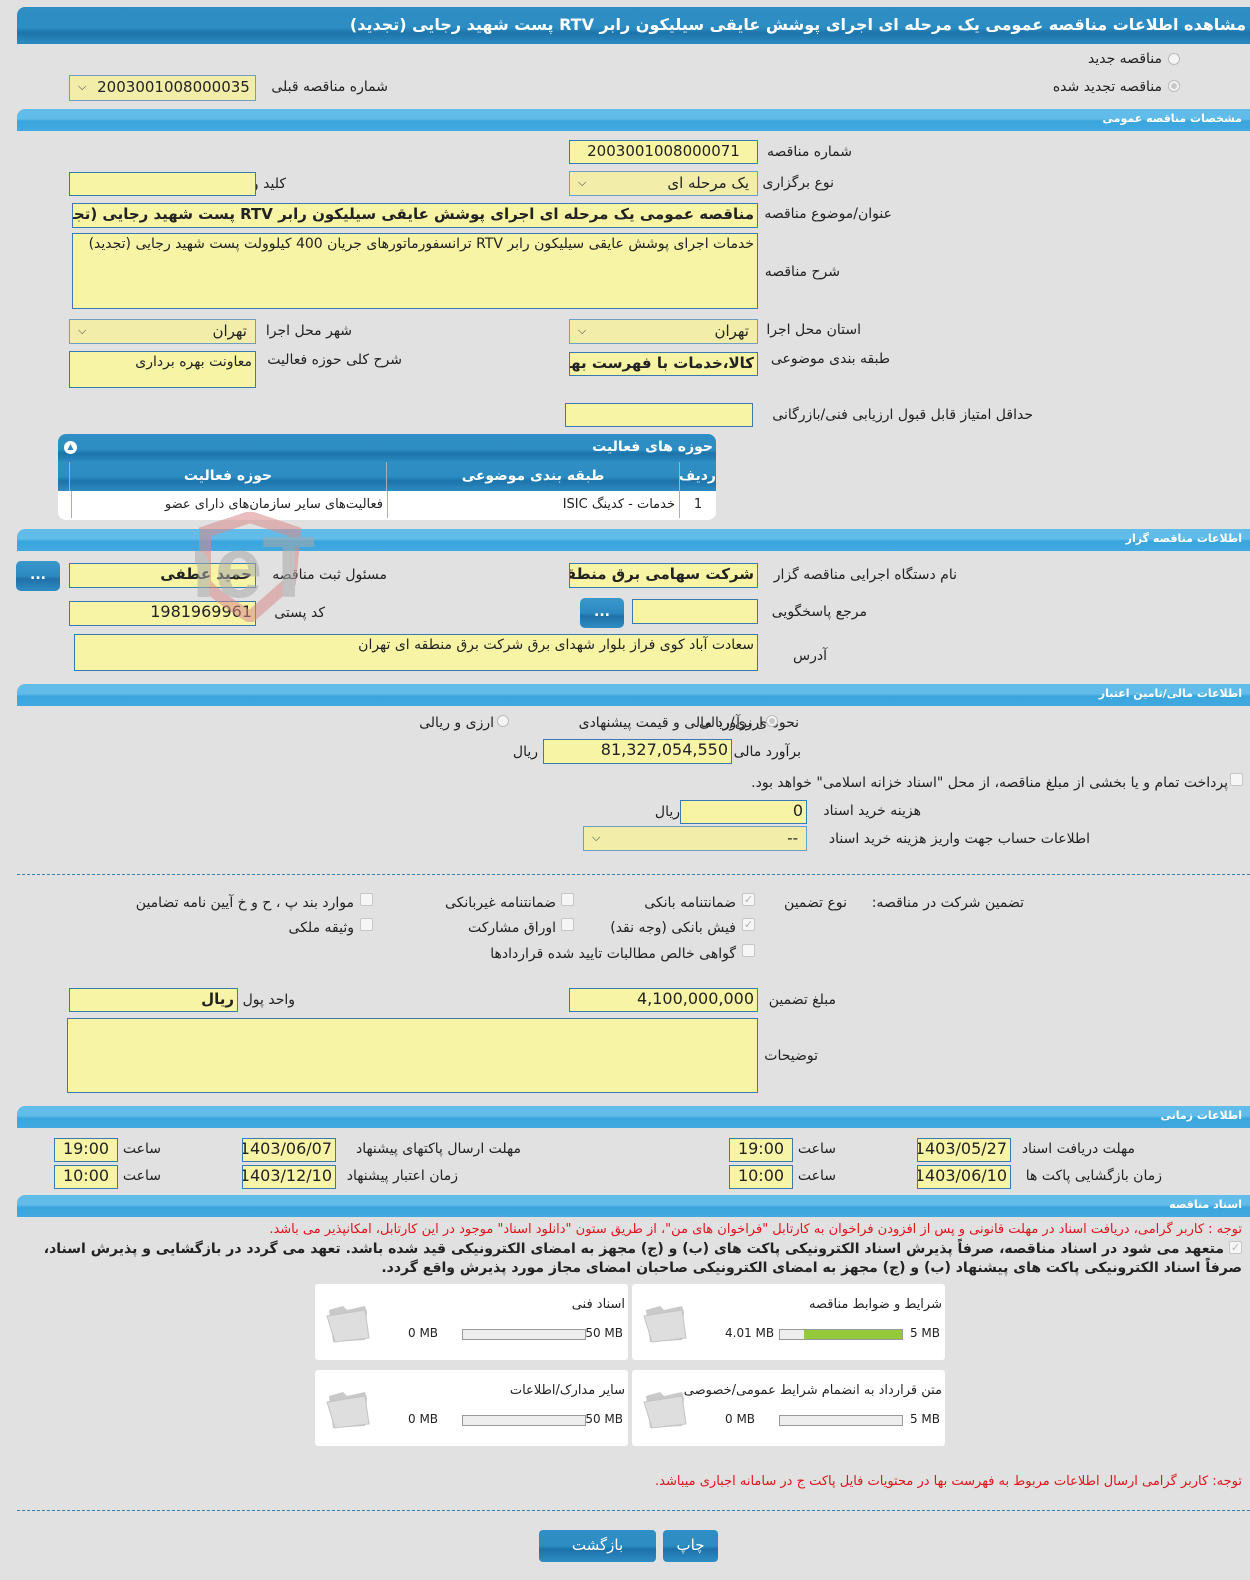  I want to click on category-label: طبقه بندی موضوعی, so click(830, 359).